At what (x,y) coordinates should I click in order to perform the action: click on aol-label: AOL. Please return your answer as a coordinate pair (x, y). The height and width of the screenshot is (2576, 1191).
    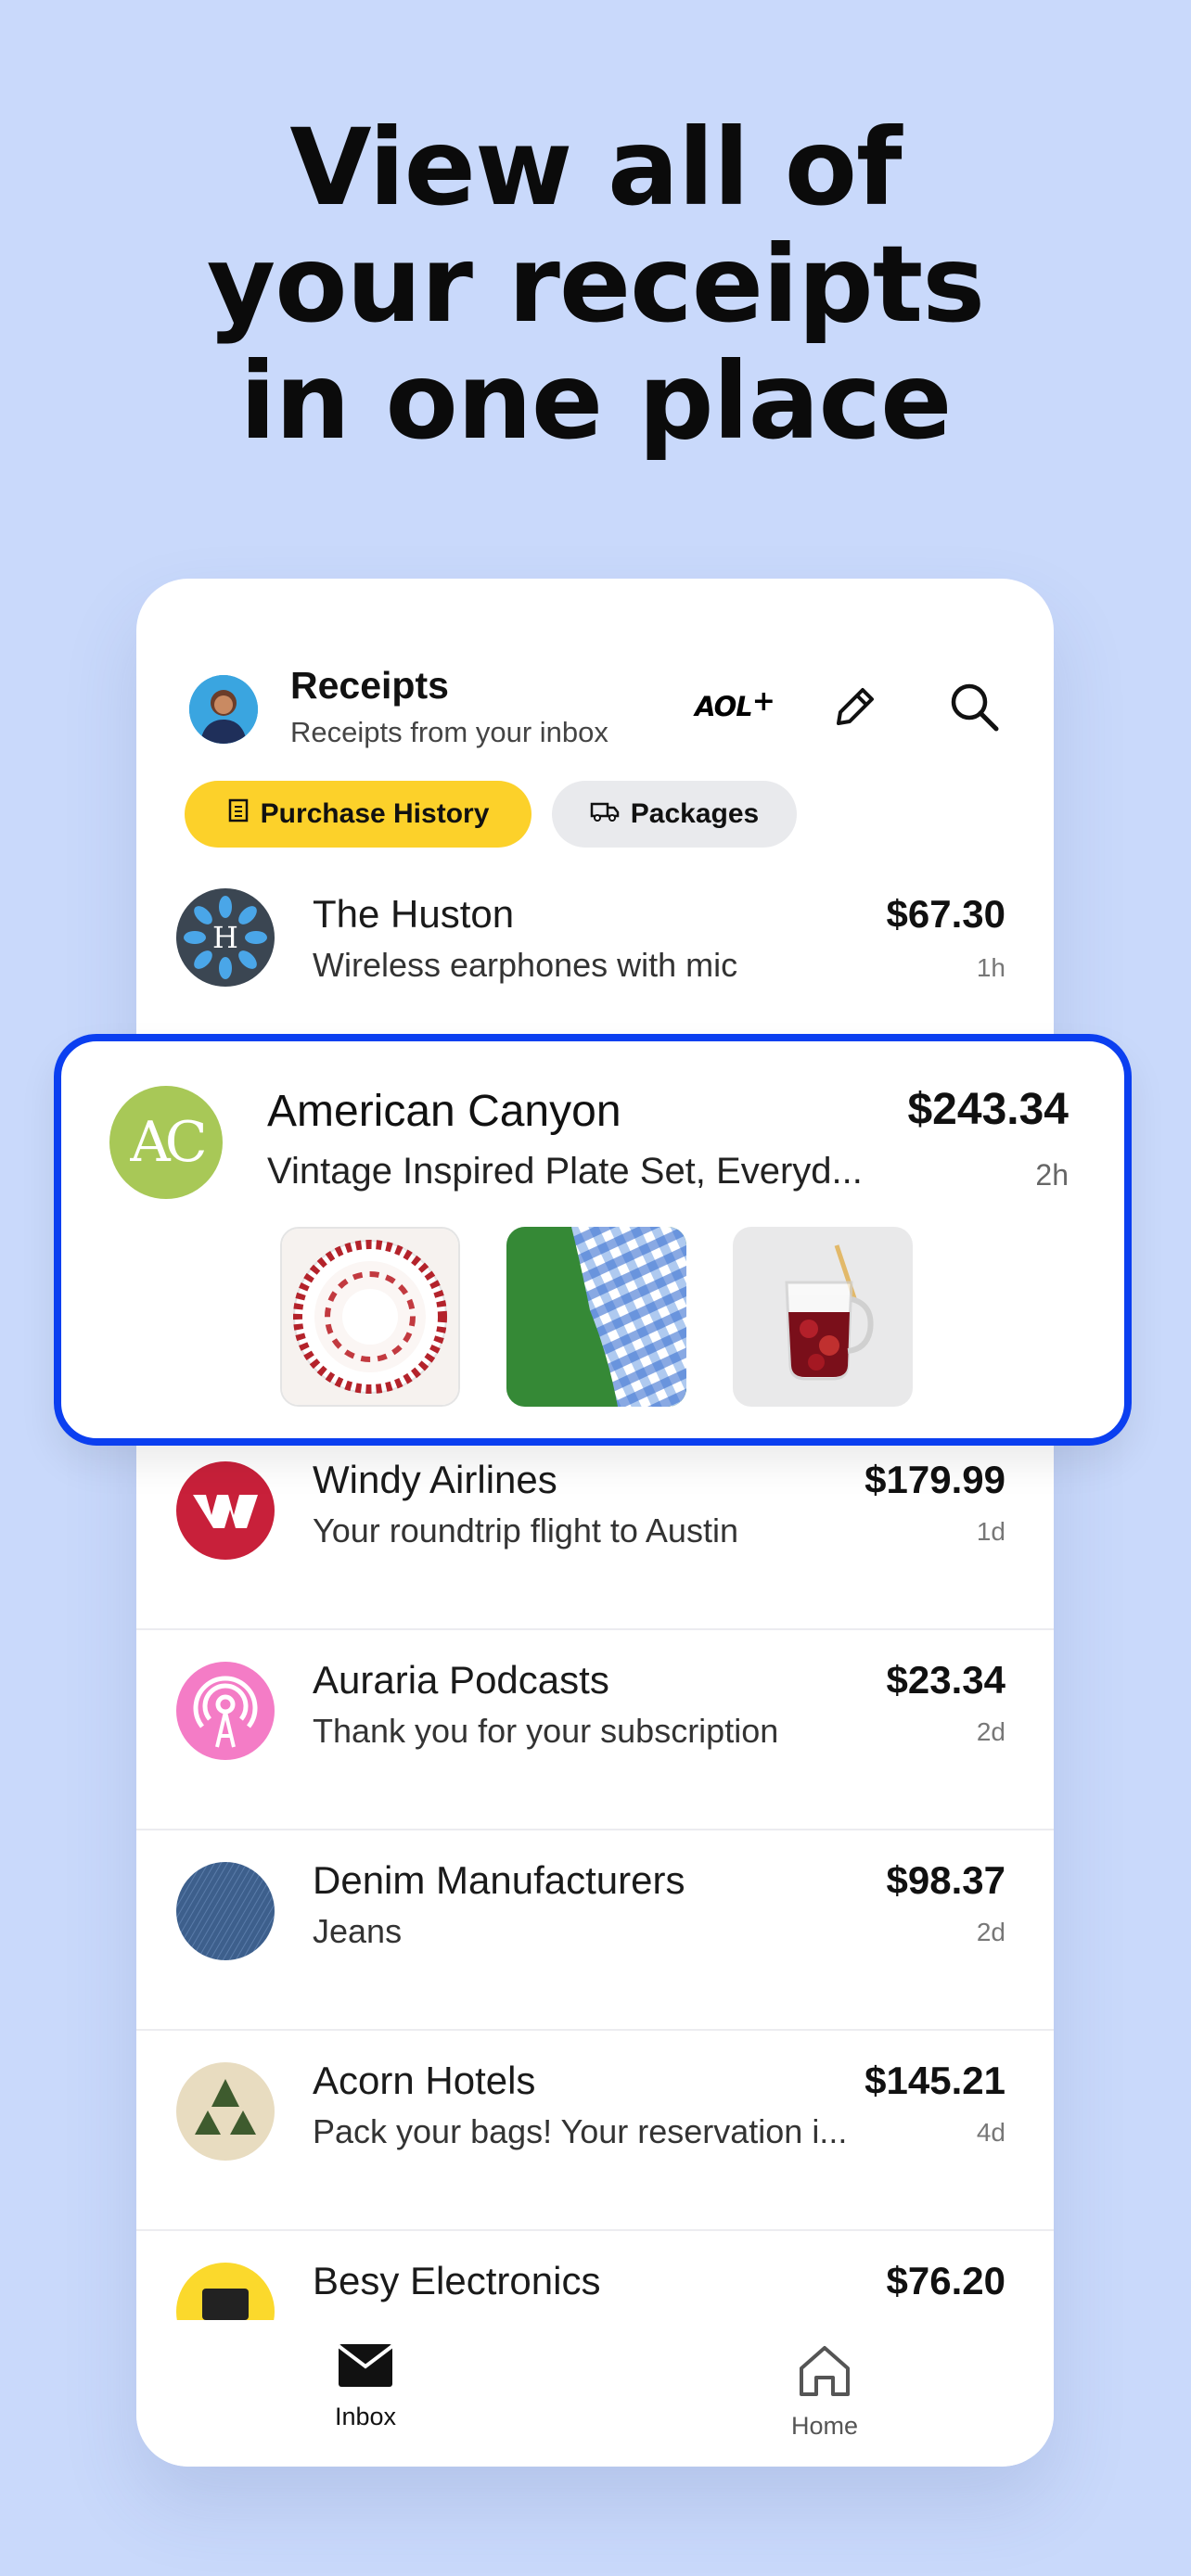
    Looking at the image, I should click on (724, 706).